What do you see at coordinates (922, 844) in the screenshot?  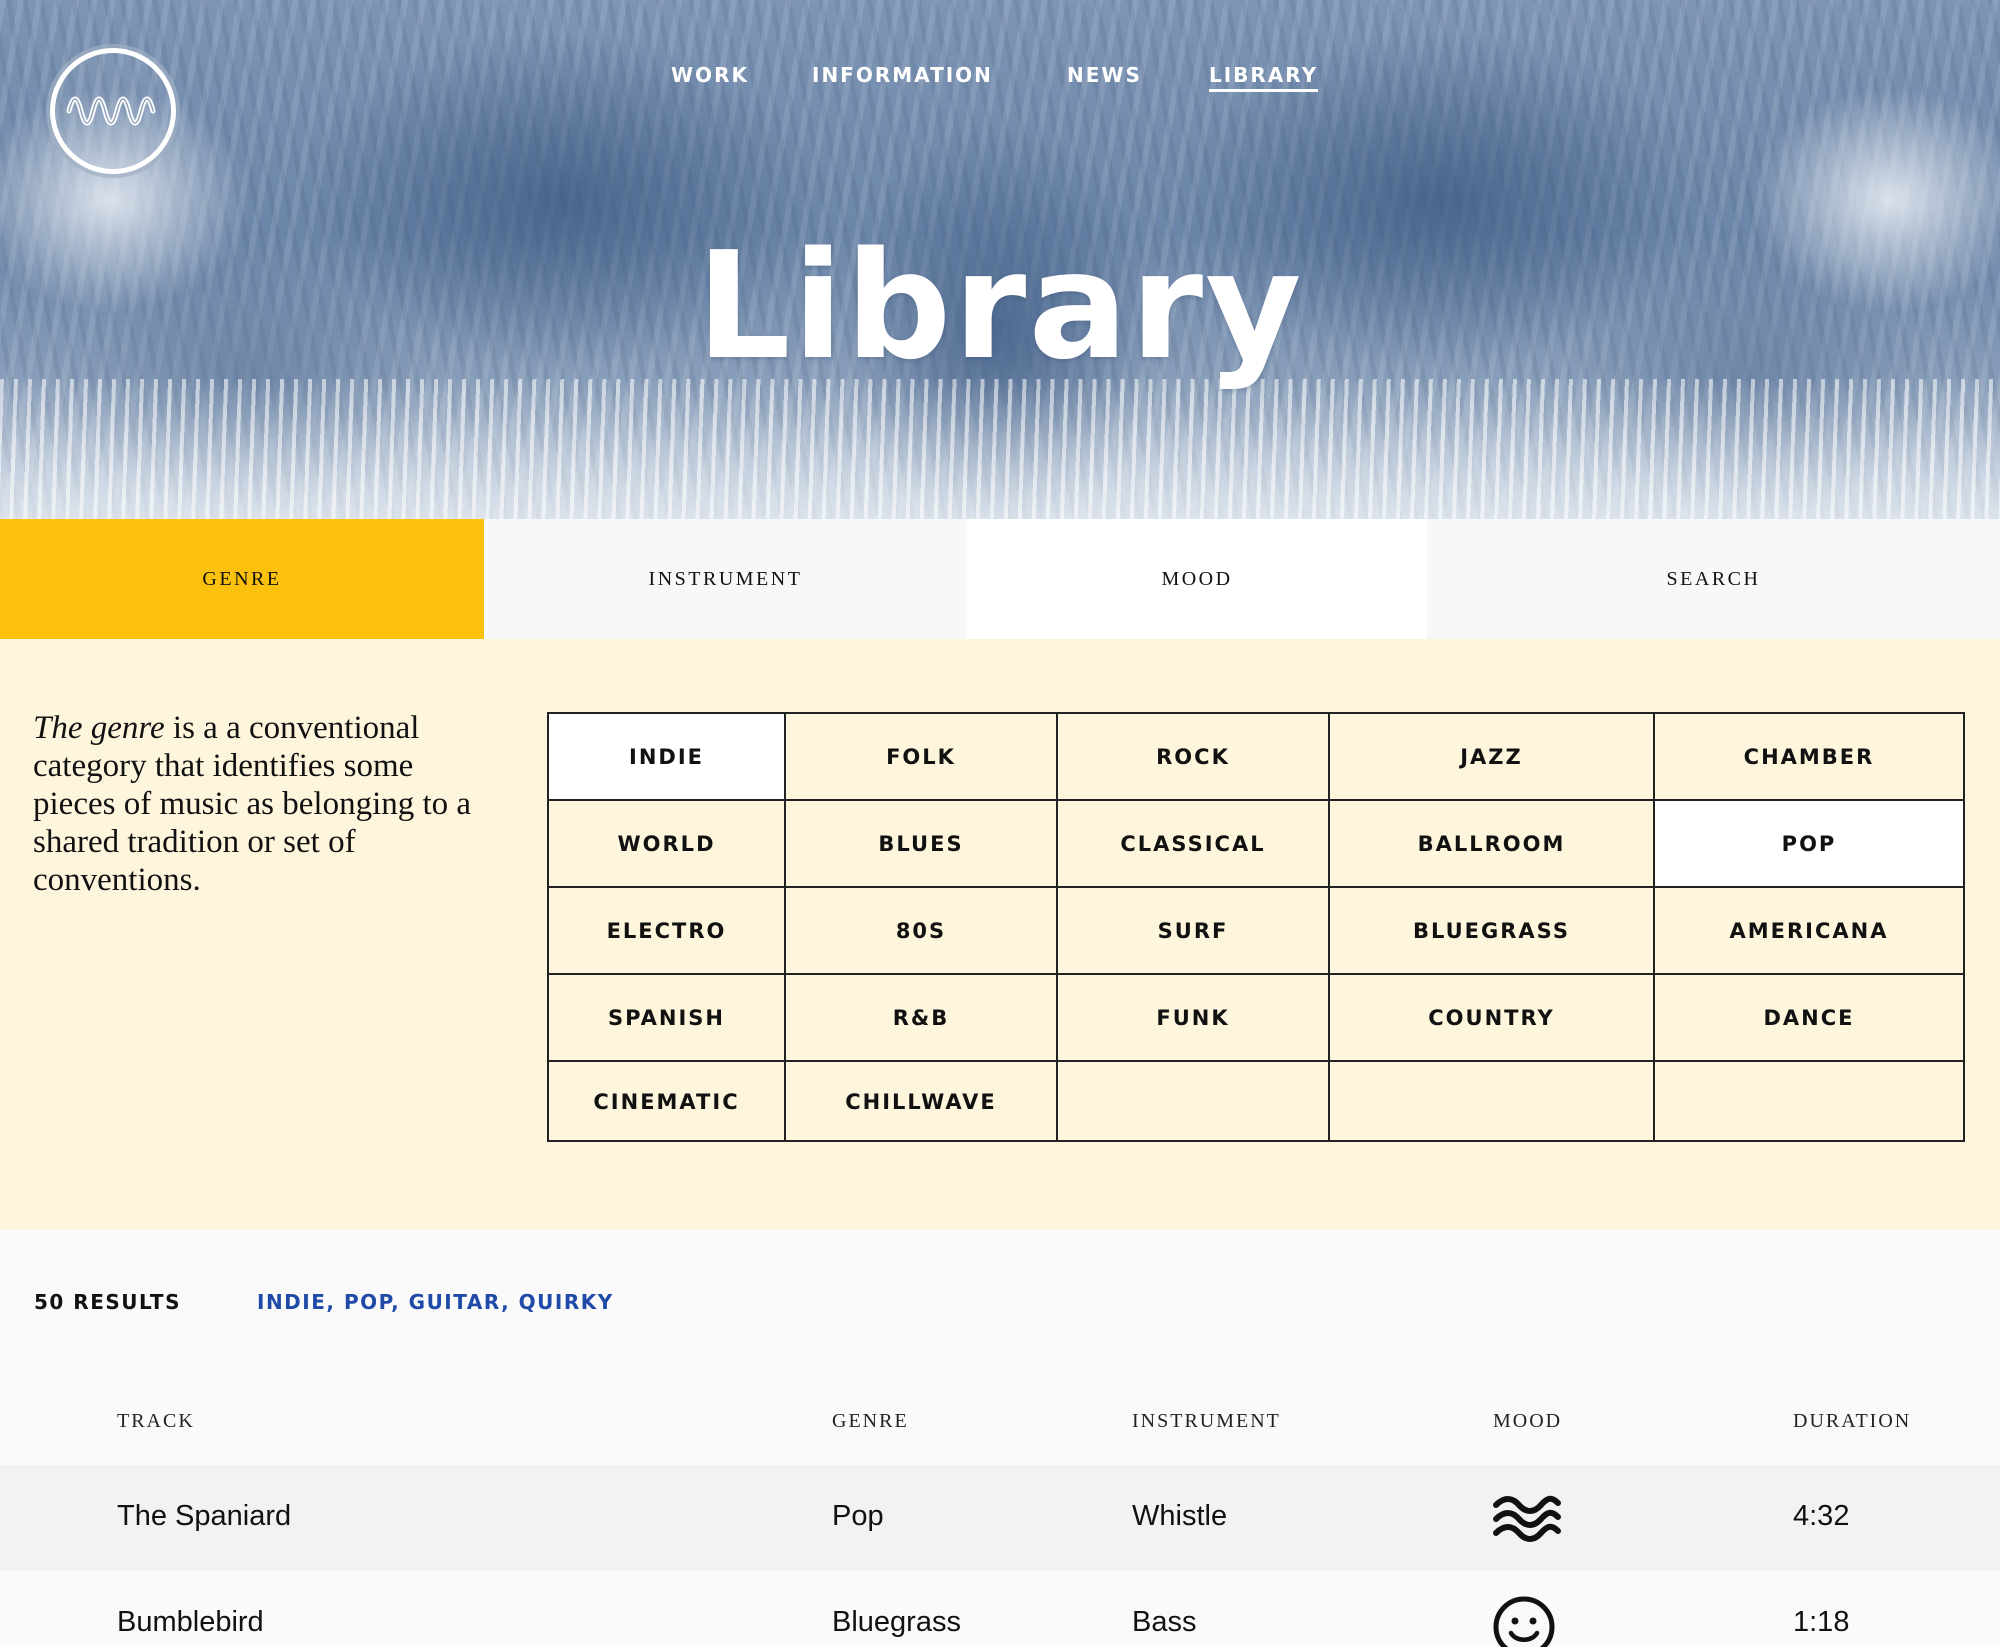 I see `genre-option-blues: BLUES` at bounding box center [922, 844].